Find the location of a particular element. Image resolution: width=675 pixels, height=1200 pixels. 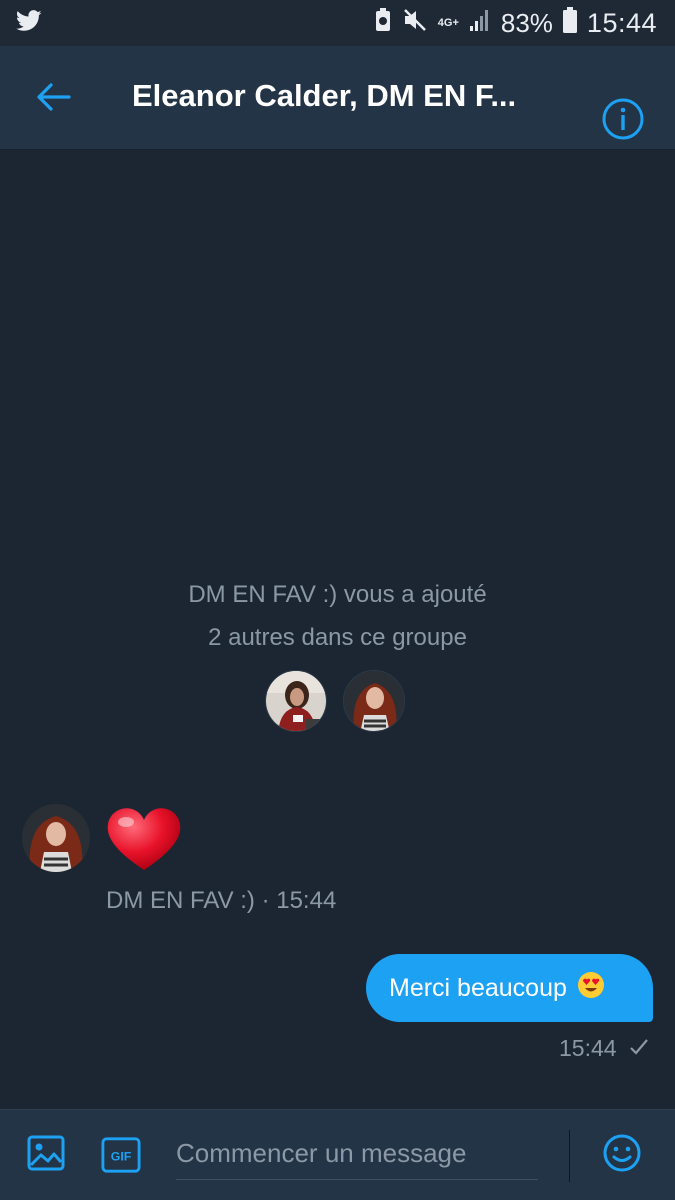

sender-avatar is located at coordinates (56, 838).